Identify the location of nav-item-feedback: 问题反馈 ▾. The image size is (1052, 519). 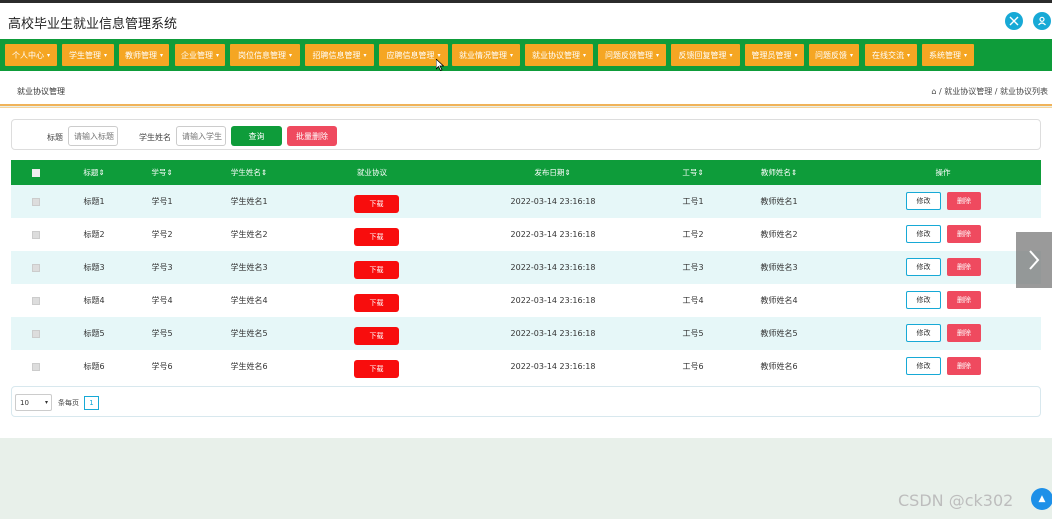
(834, 55).